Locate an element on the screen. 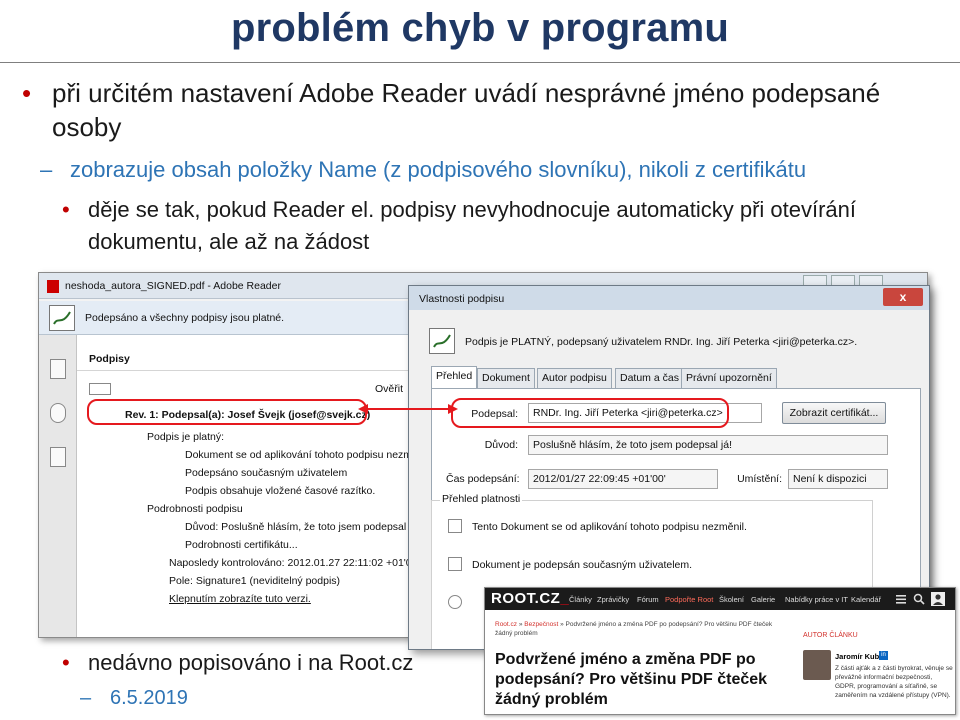 The width and height of the screenshot is (960, 720). nav-item: Články is located at coordinates (580, 599).